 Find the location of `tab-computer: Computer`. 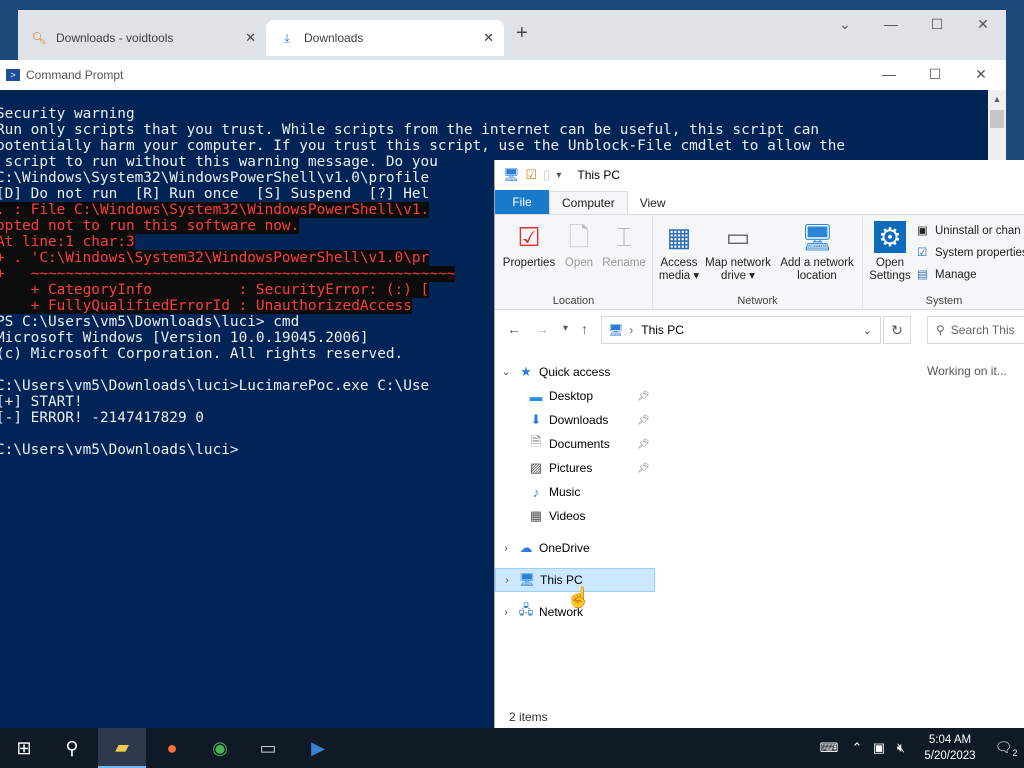

tab-computer: Computer is located at coordinates (588, 202).